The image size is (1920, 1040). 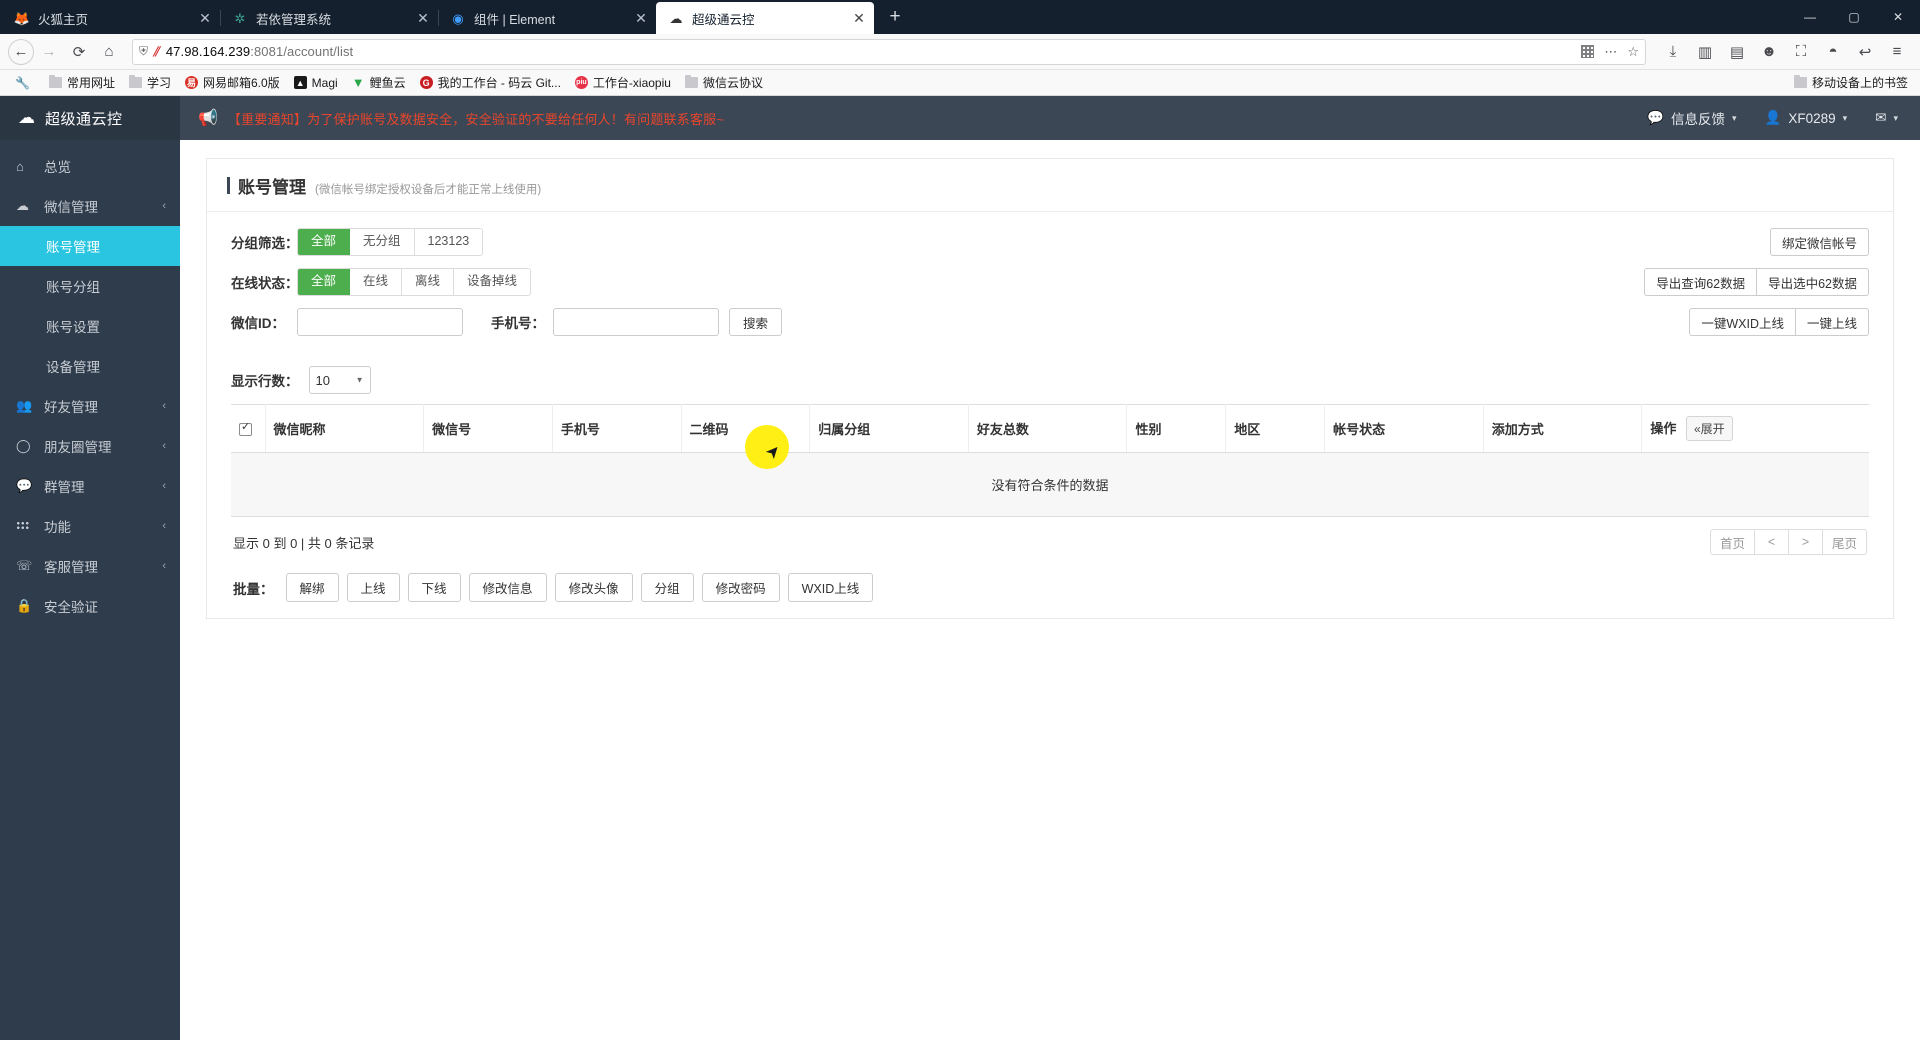 What do you see at coordinates (1833, 52) in the screenshot?
I see `container-icon: ◓` at bounding box center [1833, 52].